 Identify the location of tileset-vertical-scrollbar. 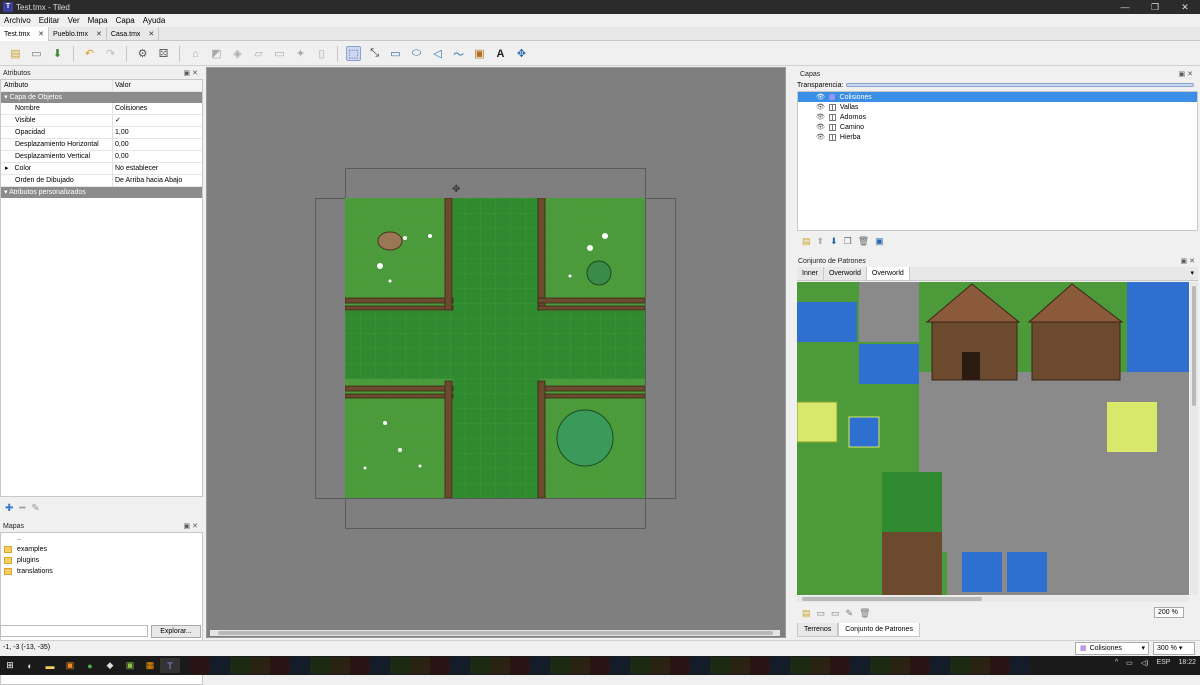
(1194, 438).